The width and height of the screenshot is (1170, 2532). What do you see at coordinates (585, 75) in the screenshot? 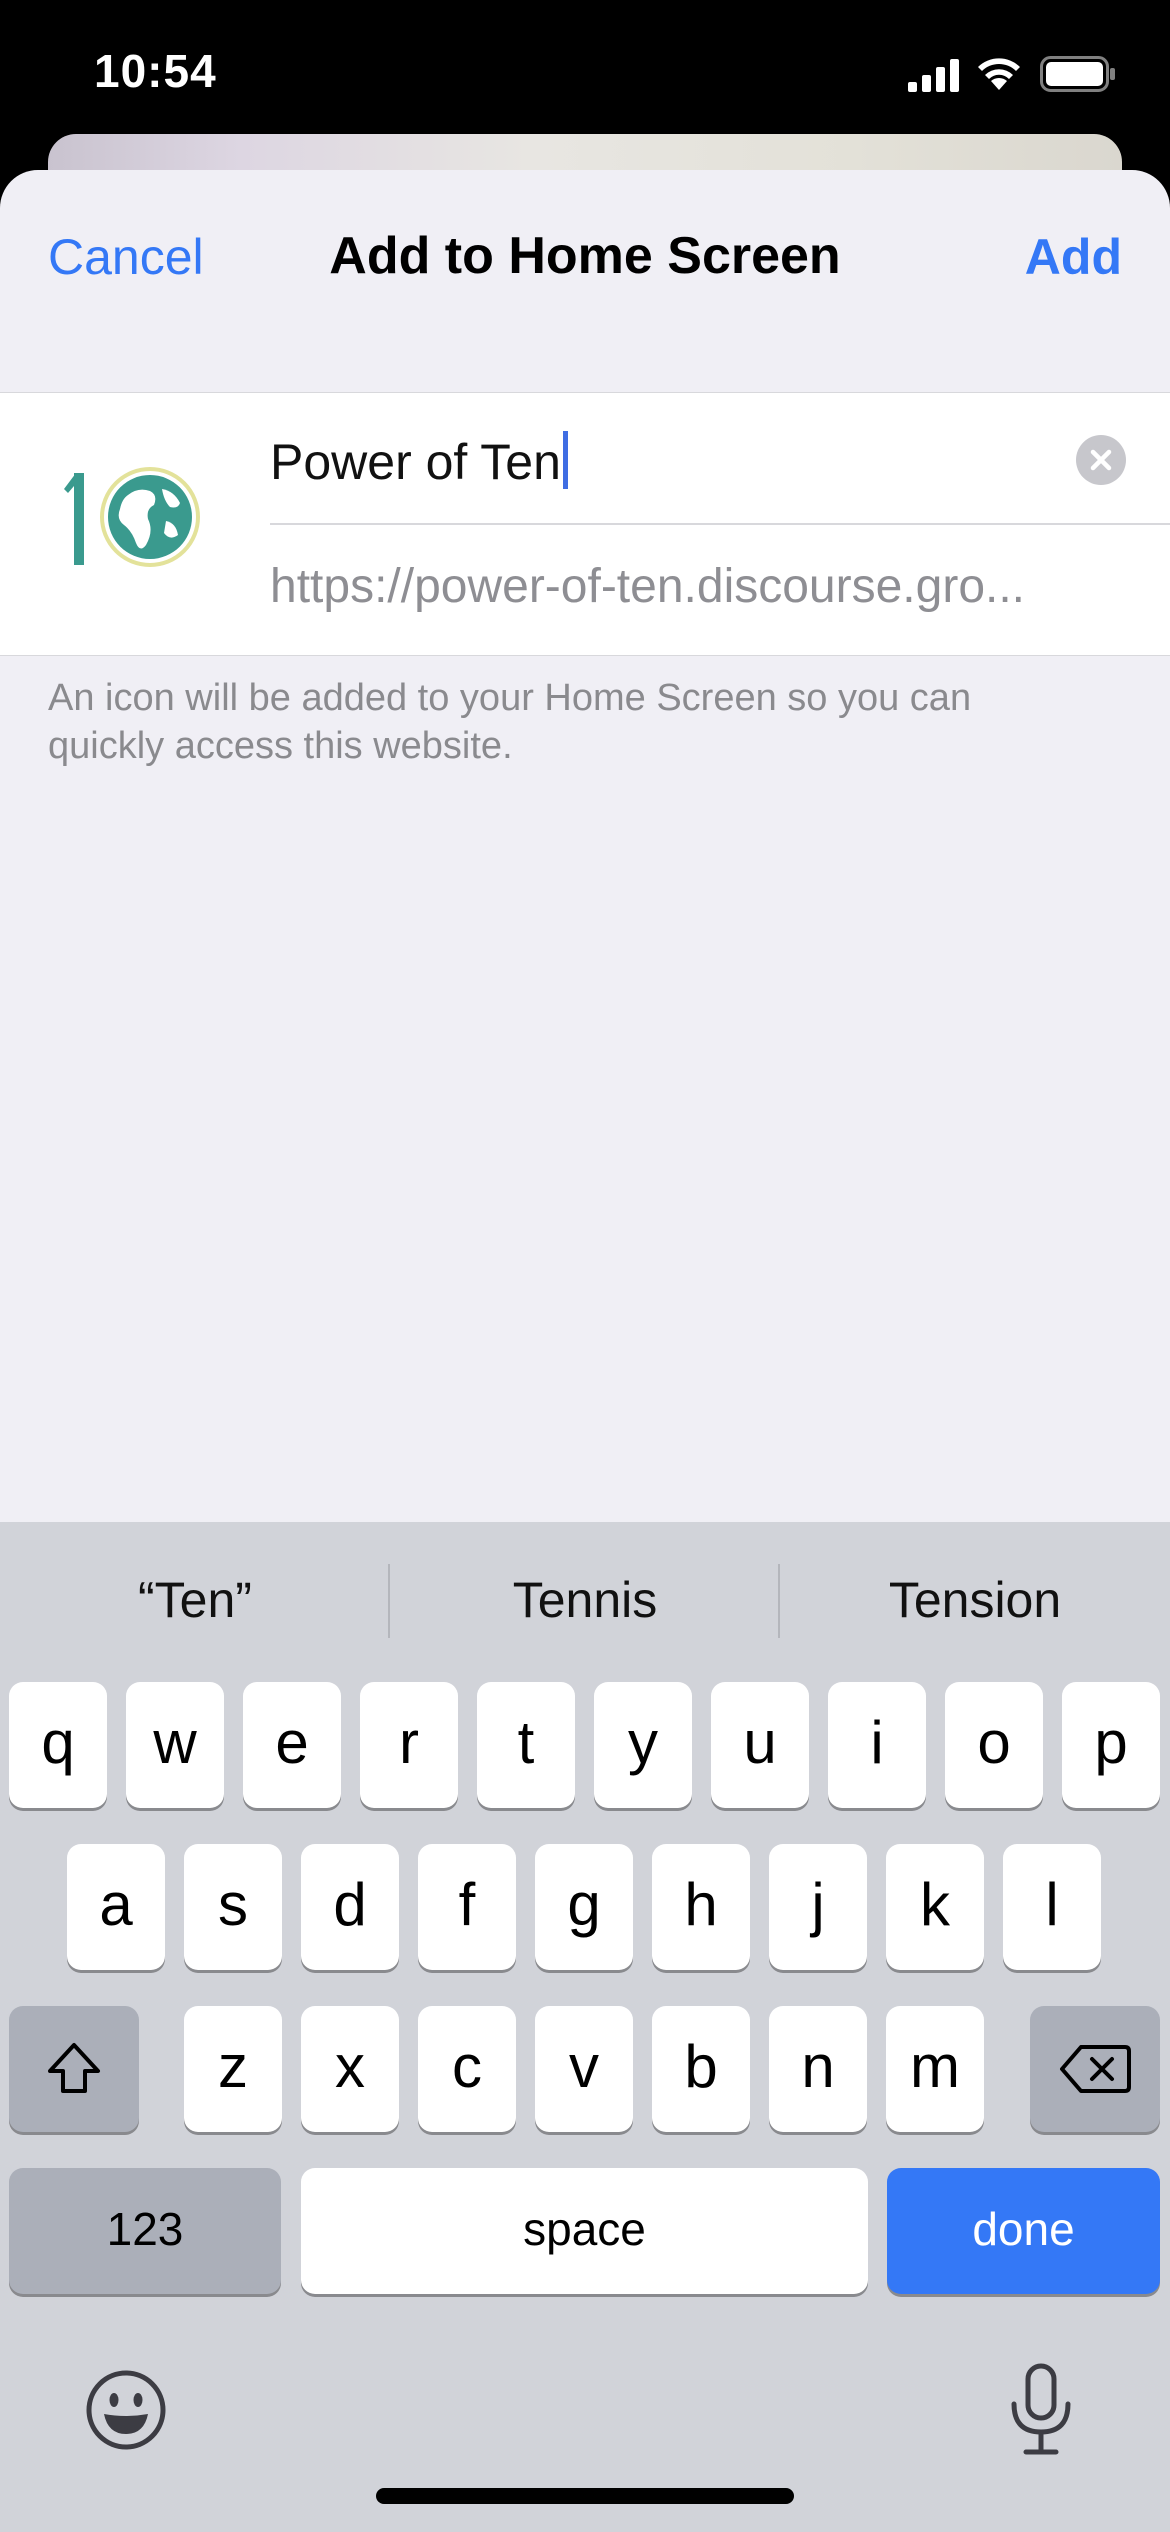
I see `status-bar: 10:54` at bounding box center [585, 75].